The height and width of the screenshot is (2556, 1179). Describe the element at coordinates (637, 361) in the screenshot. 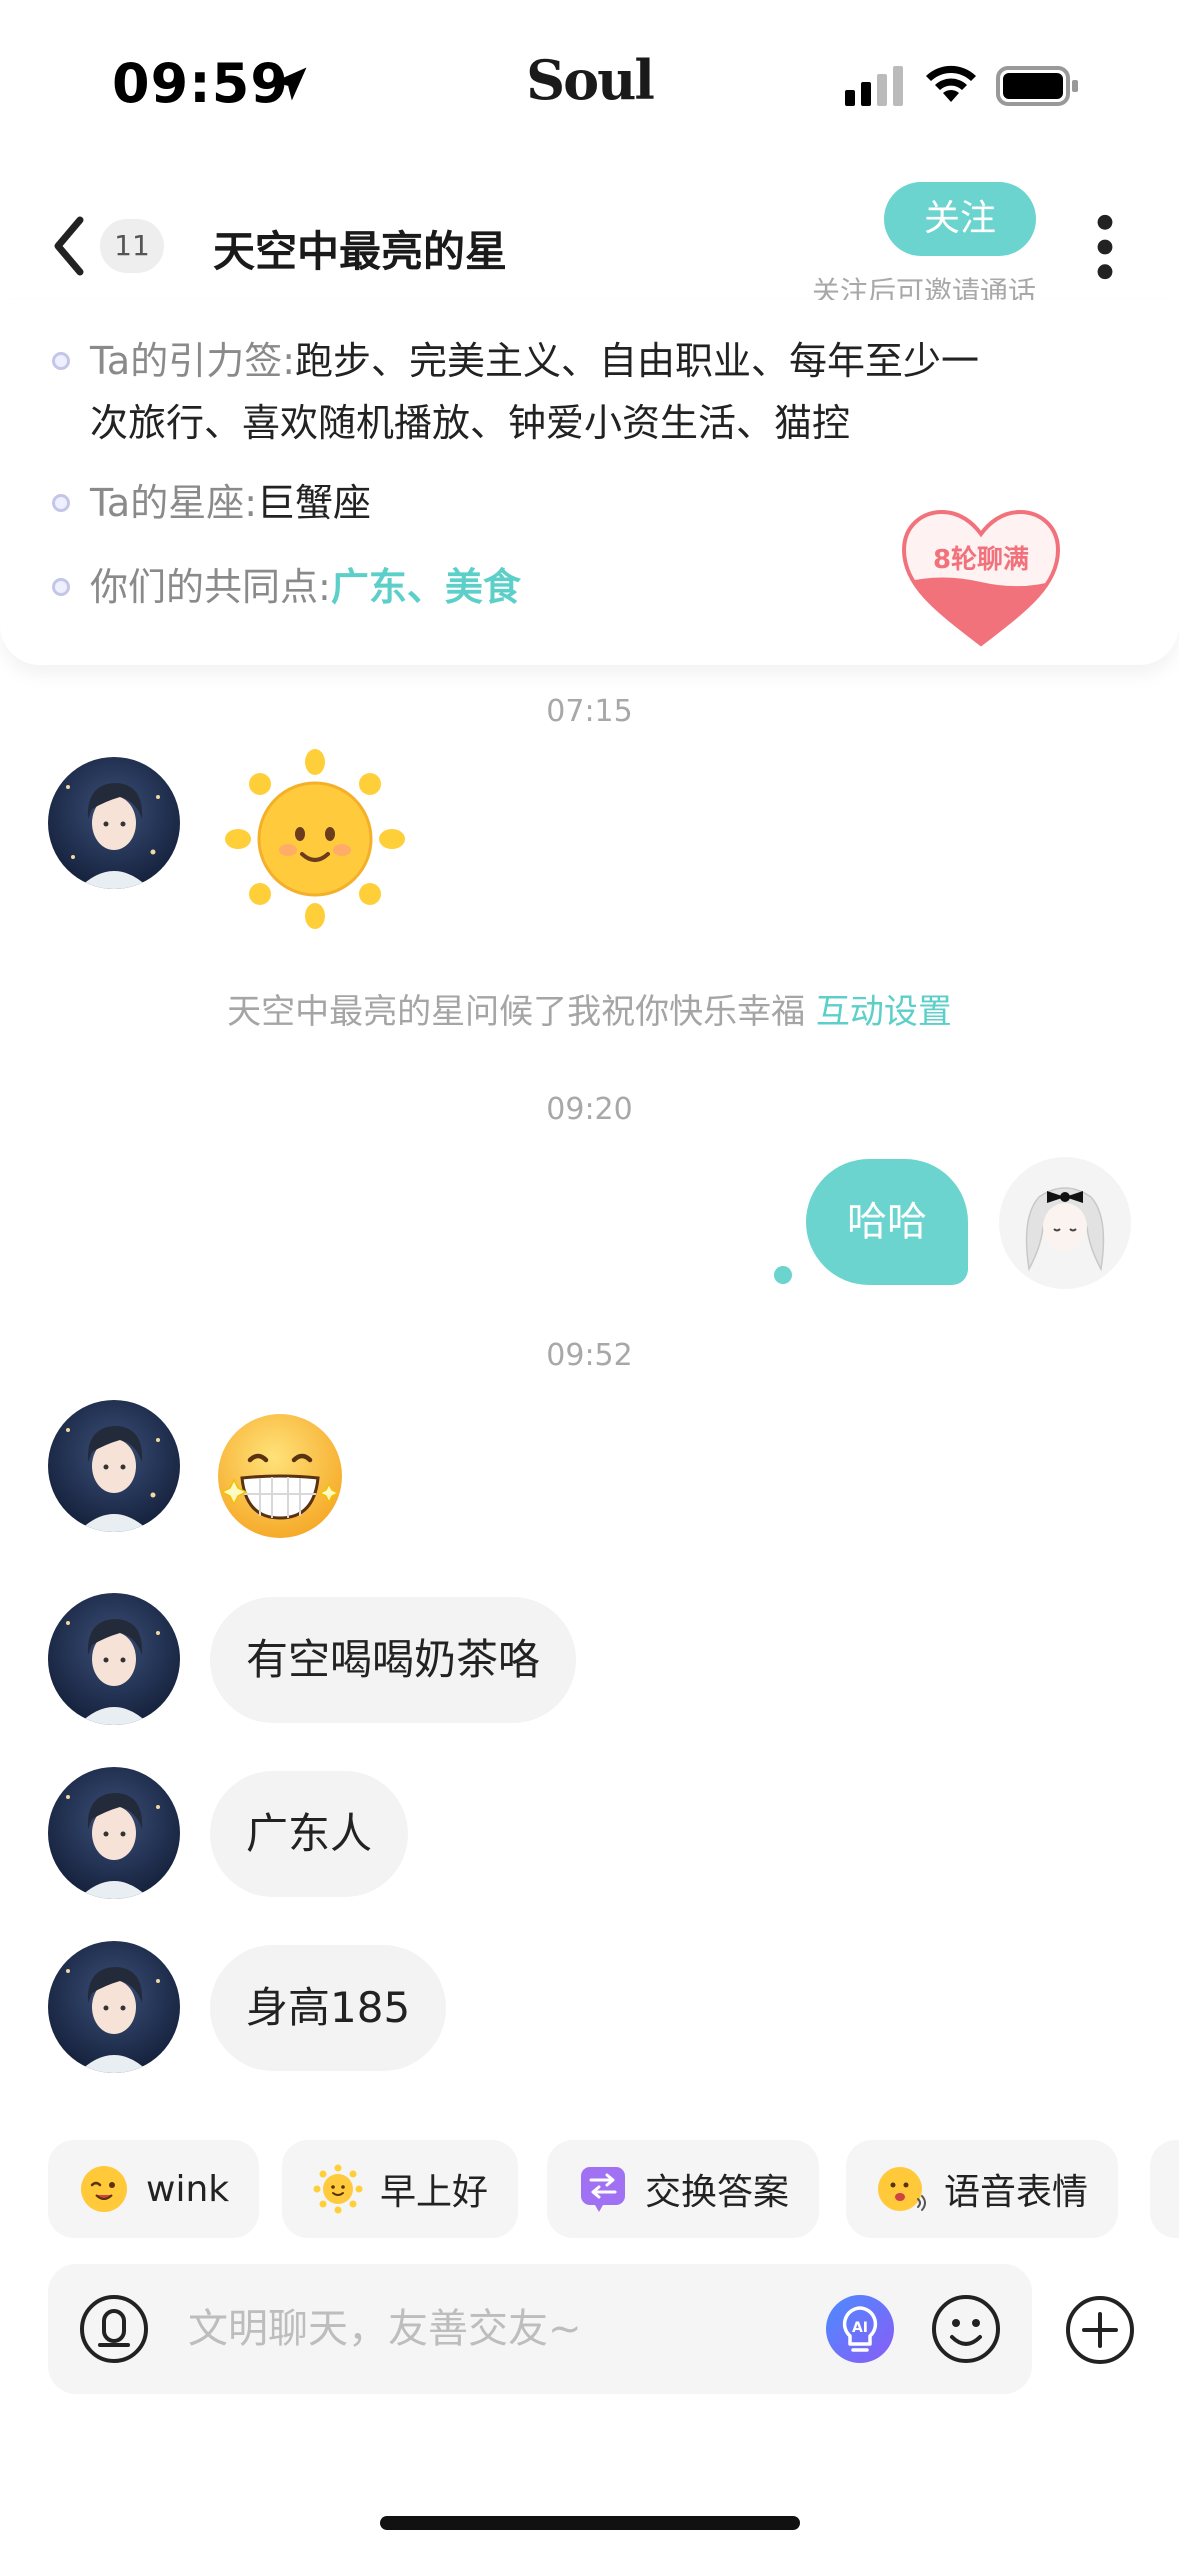

I see `tags-line1: 跑步、完美主义、自由职业、每年至少一` at that location.